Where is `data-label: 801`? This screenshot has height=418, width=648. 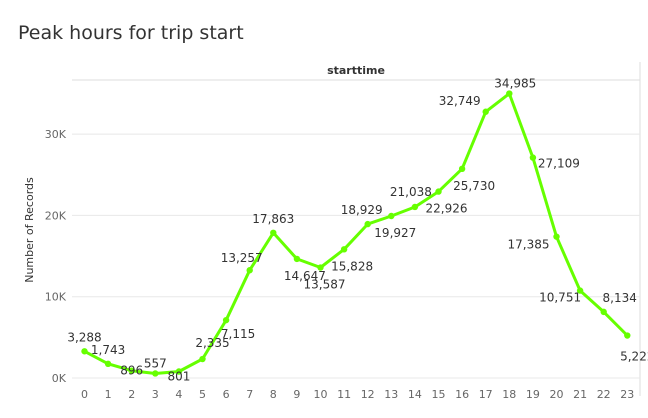 data-label: 801 is located at coordinates (178, 376).